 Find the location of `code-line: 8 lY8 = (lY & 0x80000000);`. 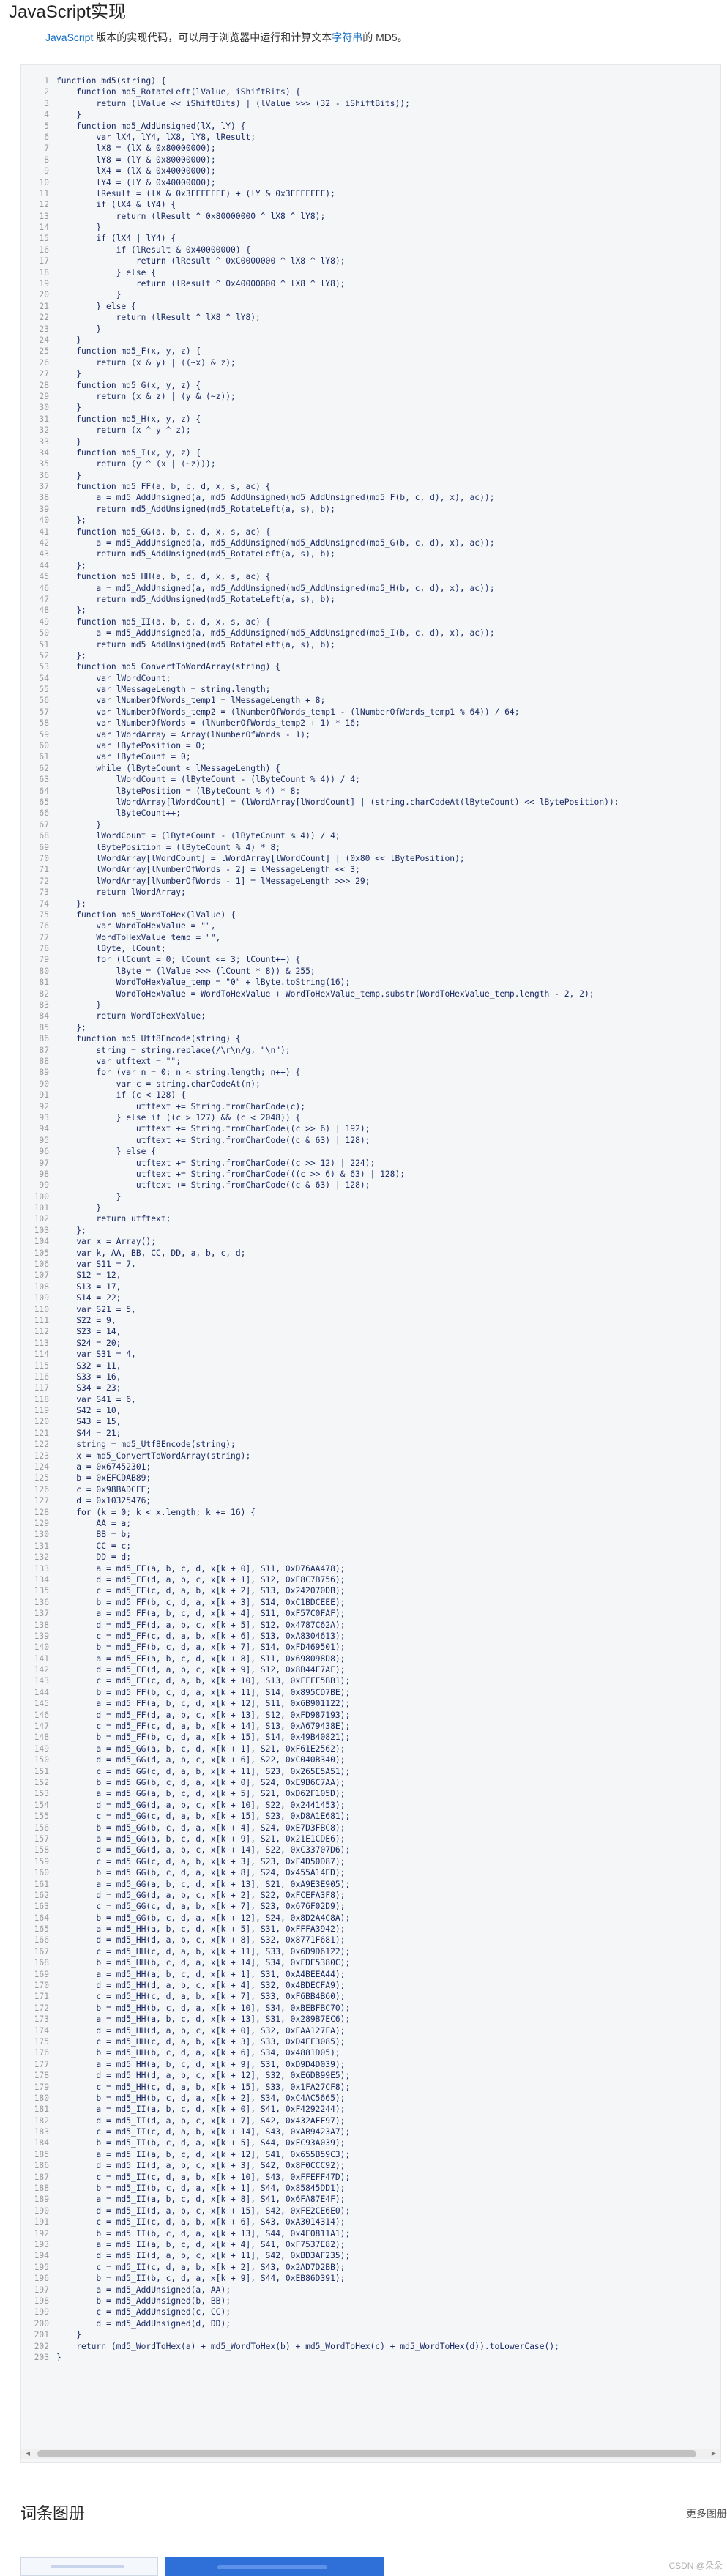

code-line: 8 lY8 = (lY & 0x80000000); is located at coordinates (370, 160).